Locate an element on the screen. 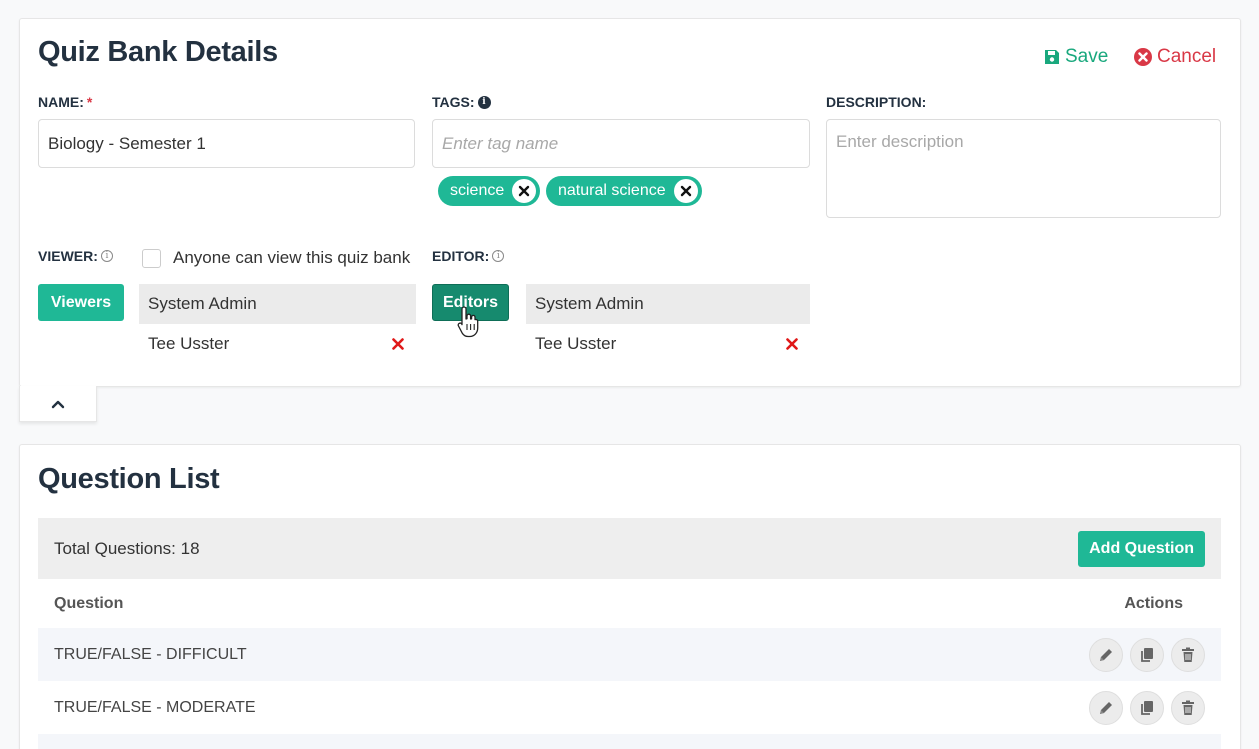 The width and height of the screenshot is (1259, 749). remove-editor-icon is located at coordinates (792, 344).